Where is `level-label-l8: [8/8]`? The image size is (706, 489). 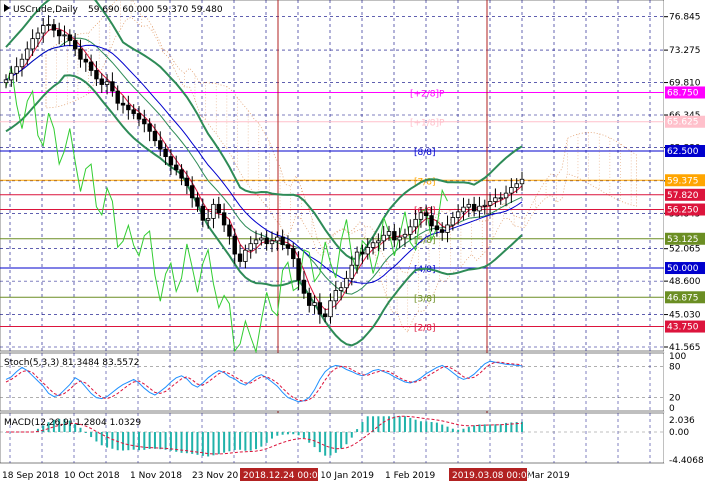 level-label-l8: [8/8] is located at coordinates (425, 153).